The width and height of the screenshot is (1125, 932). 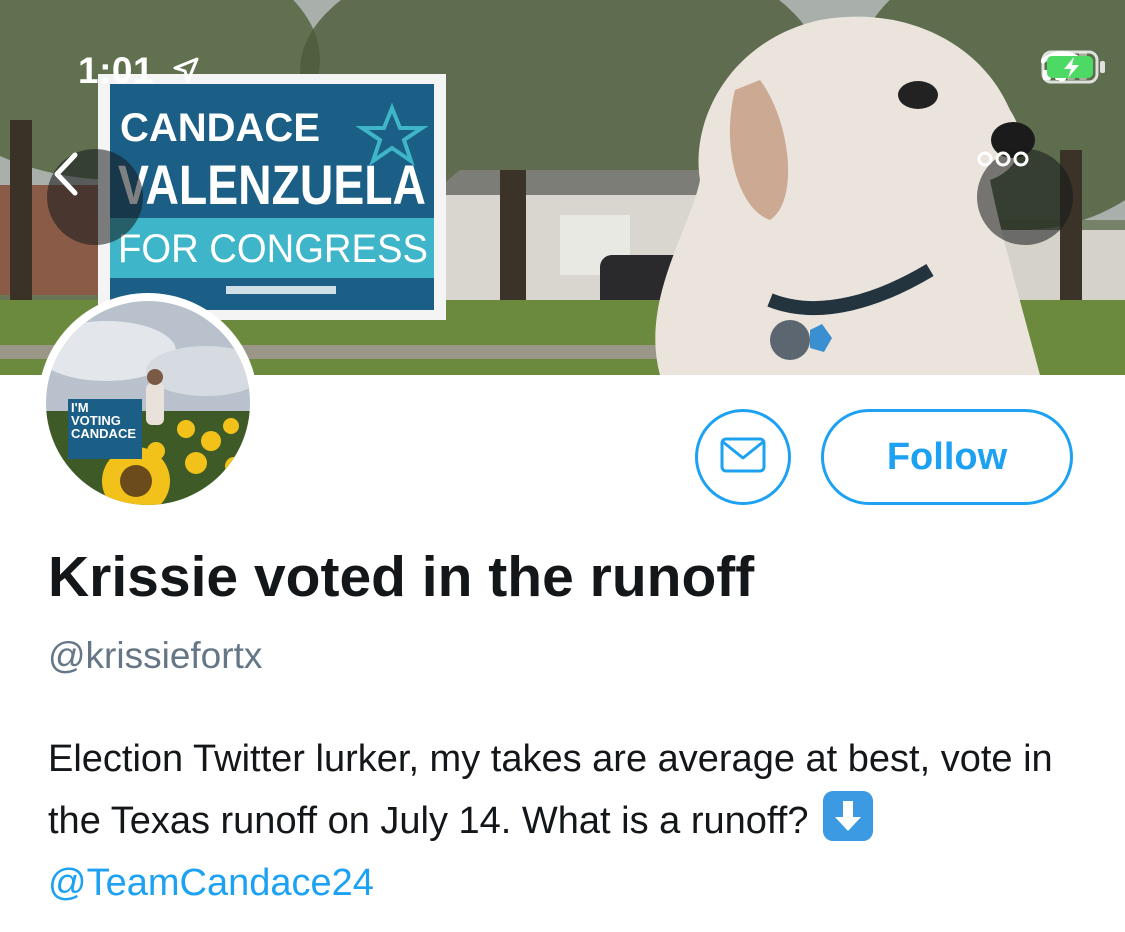 I want to click on avatar-sign: I'M VOTING CANDACE, so click(x=105, y=429).